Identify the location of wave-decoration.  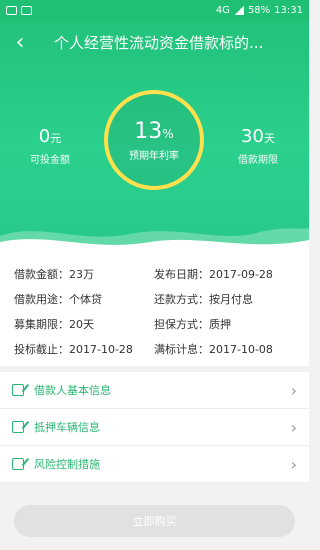
(154, 241).